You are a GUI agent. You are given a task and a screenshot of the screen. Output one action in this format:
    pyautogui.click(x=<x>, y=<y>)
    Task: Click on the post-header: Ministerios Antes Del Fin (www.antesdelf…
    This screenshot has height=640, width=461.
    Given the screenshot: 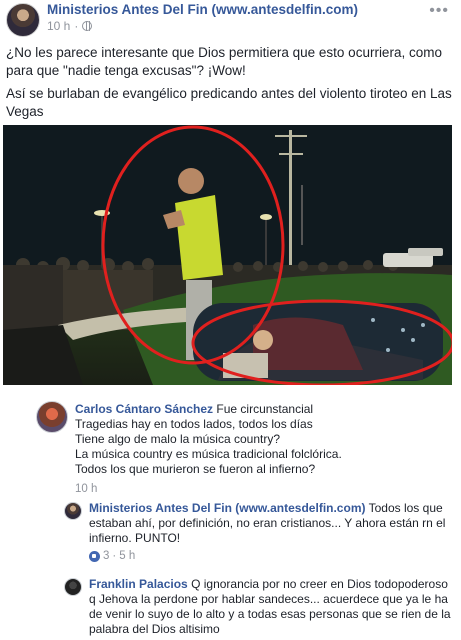 What is the action you would take?
    pyautogui.click(x=230, y=20)
    